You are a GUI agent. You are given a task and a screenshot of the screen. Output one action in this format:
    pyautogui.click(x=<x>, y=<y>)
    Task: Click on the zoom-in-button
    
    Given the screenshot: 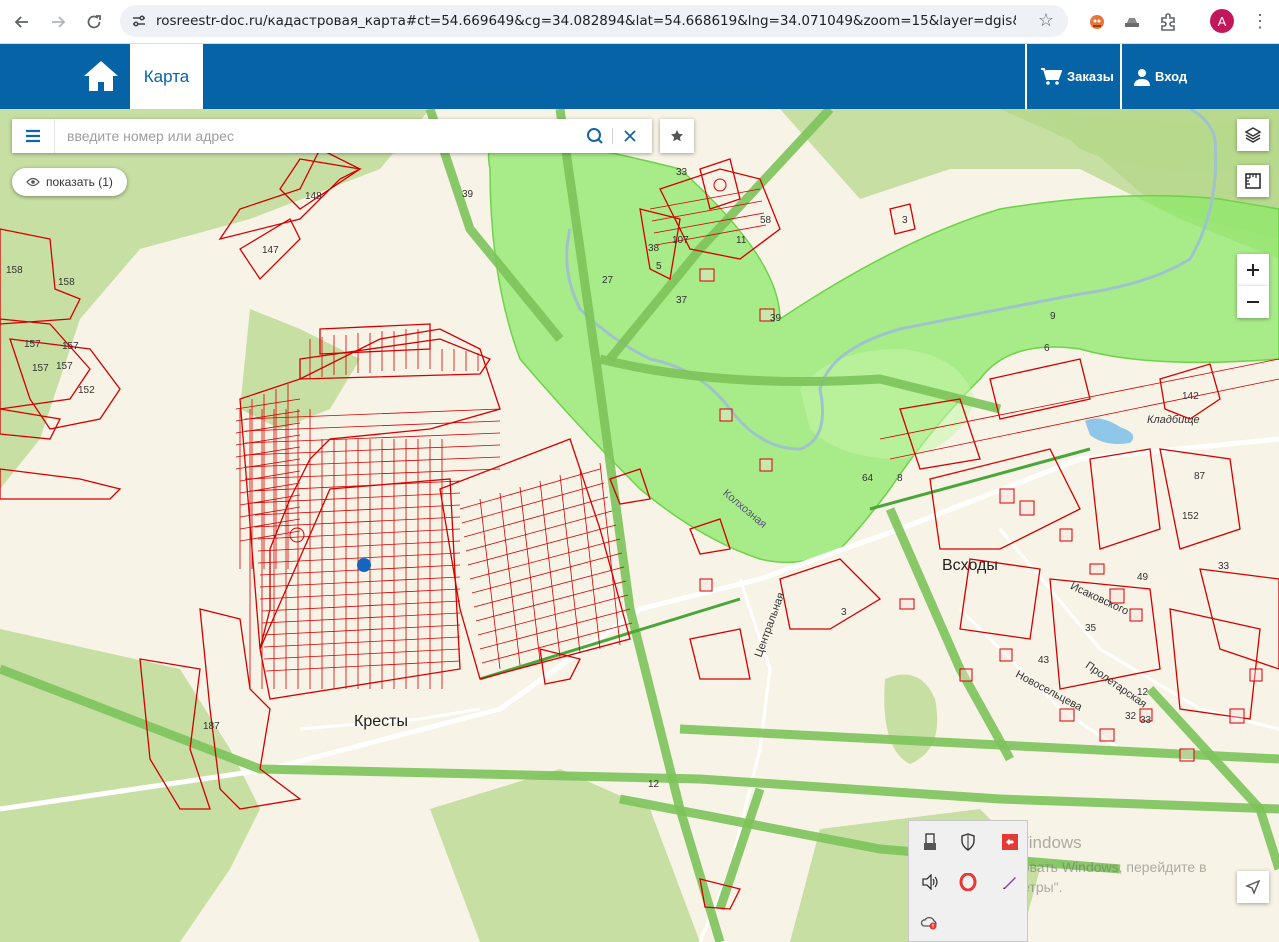 What is the action you would take?
    pyautogui.click(x=1253, y=270)
    